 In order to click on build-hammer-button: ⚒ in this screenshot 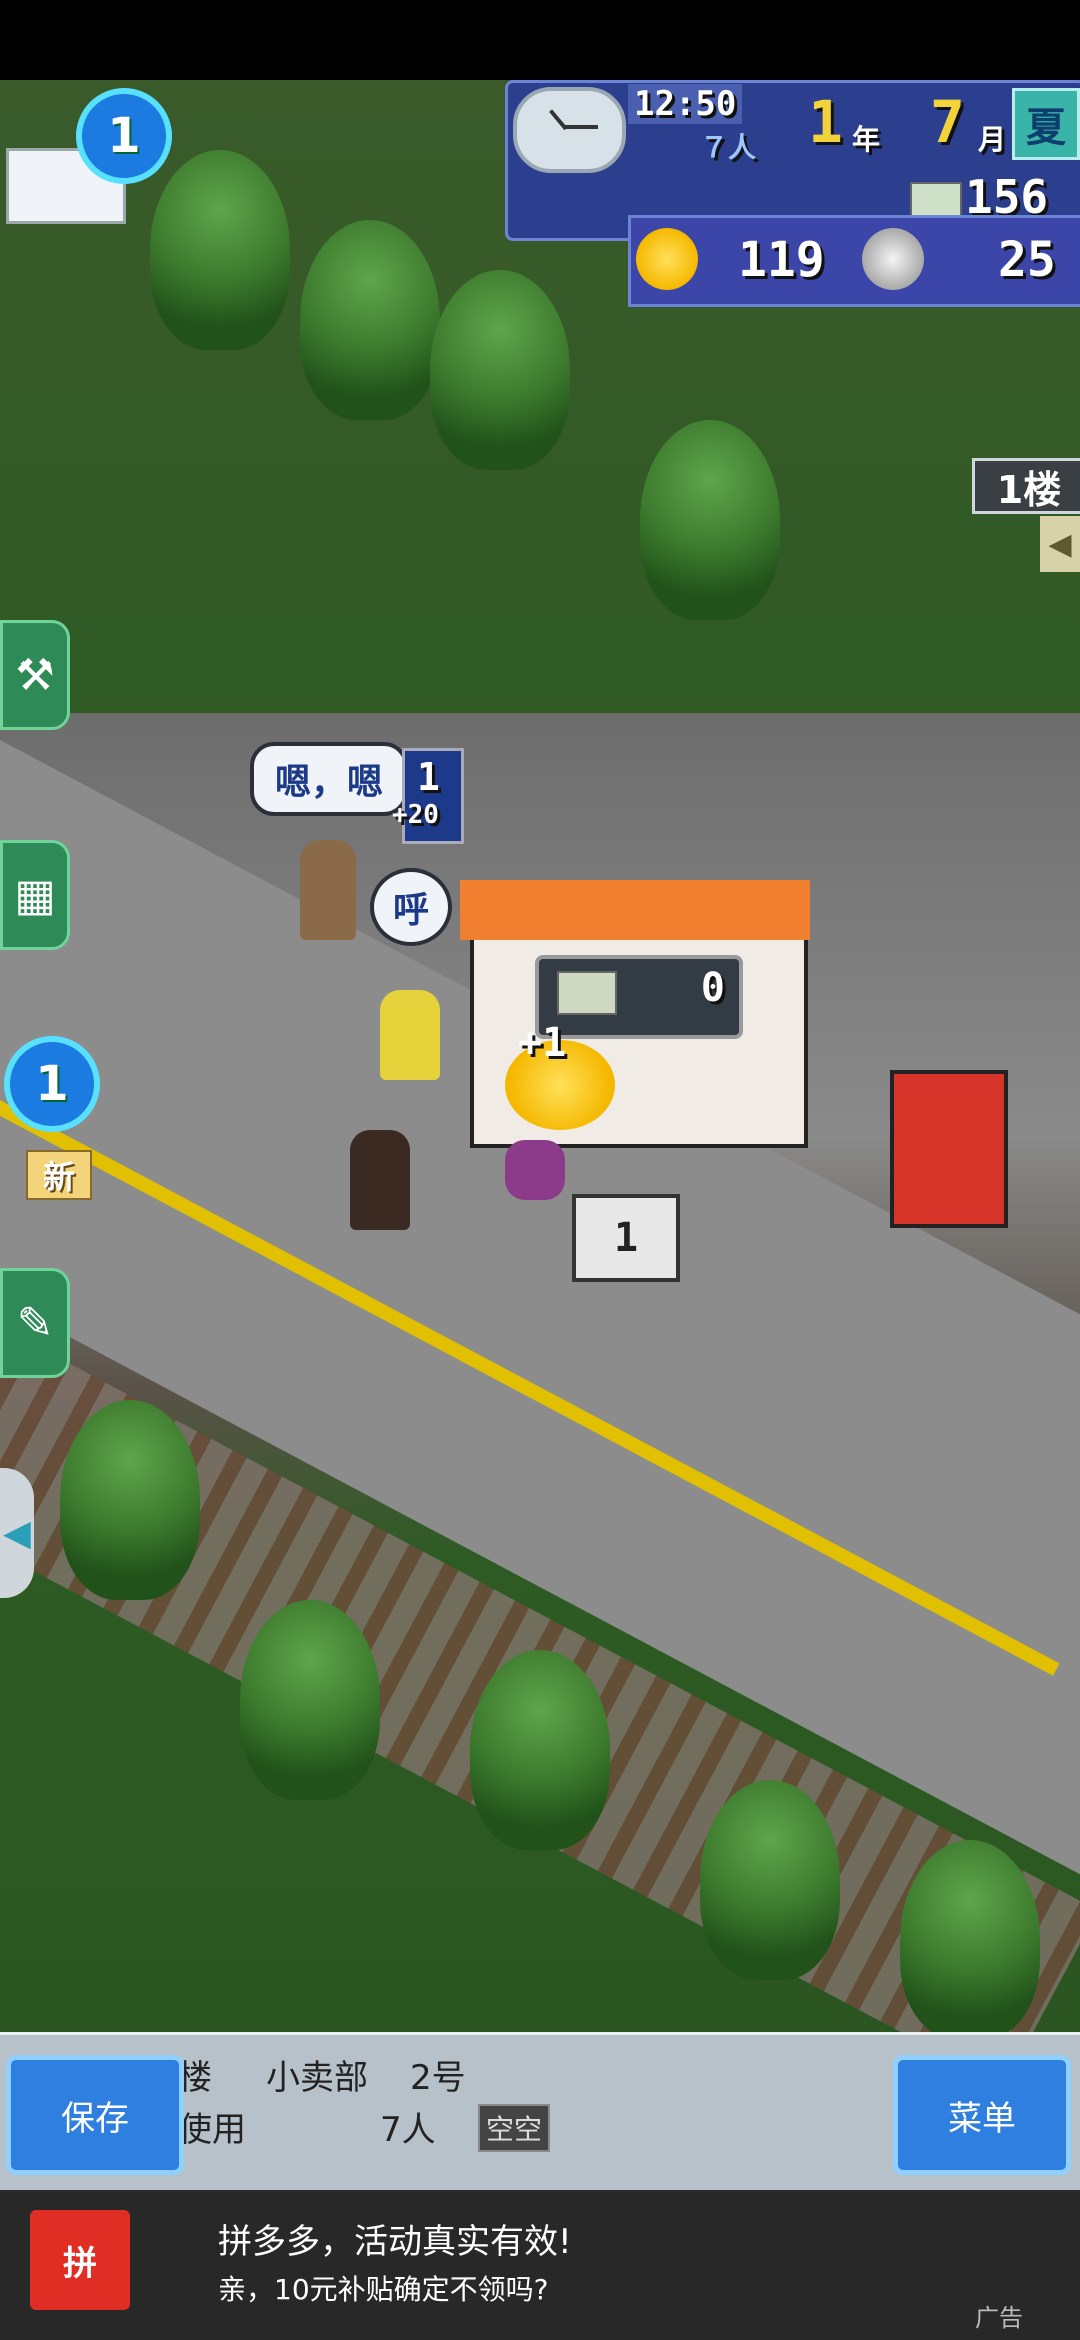, I will do `click(35, 675)`.